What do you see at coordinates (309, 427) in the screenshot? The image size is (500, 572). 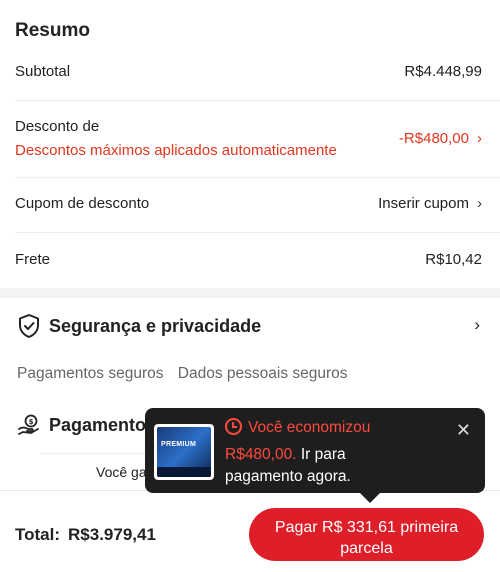 I see `savings-headline-text: Você economizou` at bounding box center [309, 427].